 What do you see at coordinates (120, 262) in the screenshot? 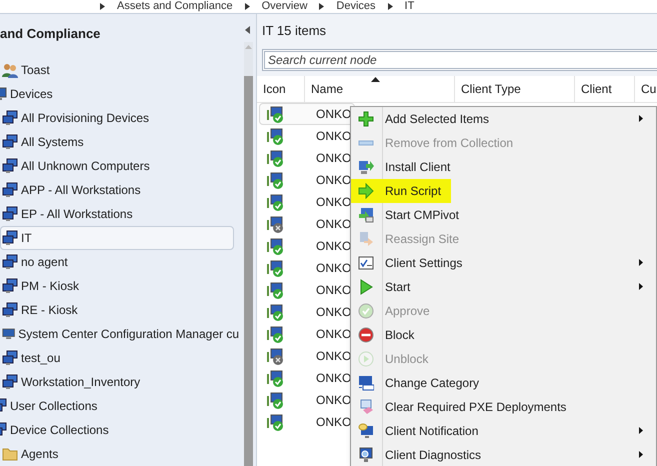
I see `tree-item: no agent` at bounding box center [120, 262].